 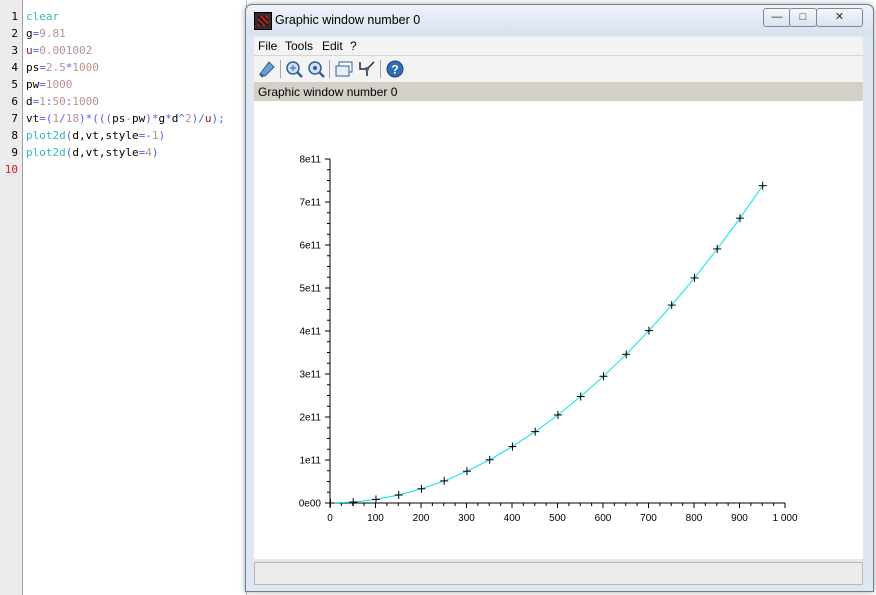 I want to click on code-token: plot2d, so click(x=46, y=135).